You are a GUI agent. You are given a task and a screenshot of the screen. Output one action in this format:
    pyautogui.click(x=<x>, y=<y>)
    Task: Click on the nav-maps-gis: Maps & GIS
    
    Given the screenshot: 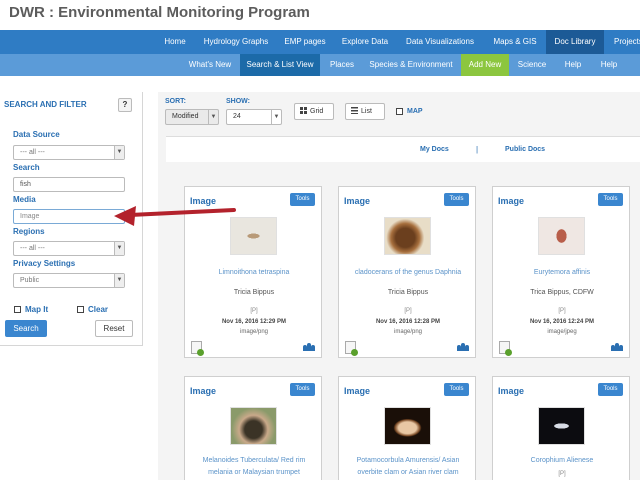 What is the action you would take?
    pyautogui.click(x=515, y=42)
    